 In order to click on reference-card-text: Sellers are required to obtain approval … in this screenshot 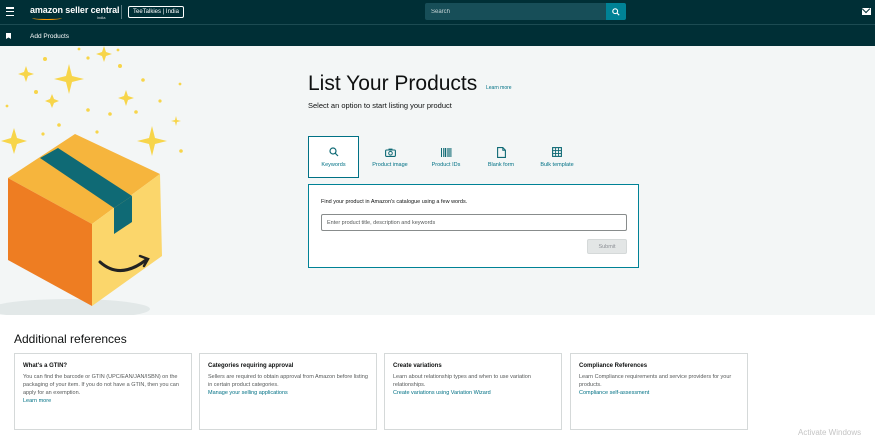, I will do `click(288, 381)`.